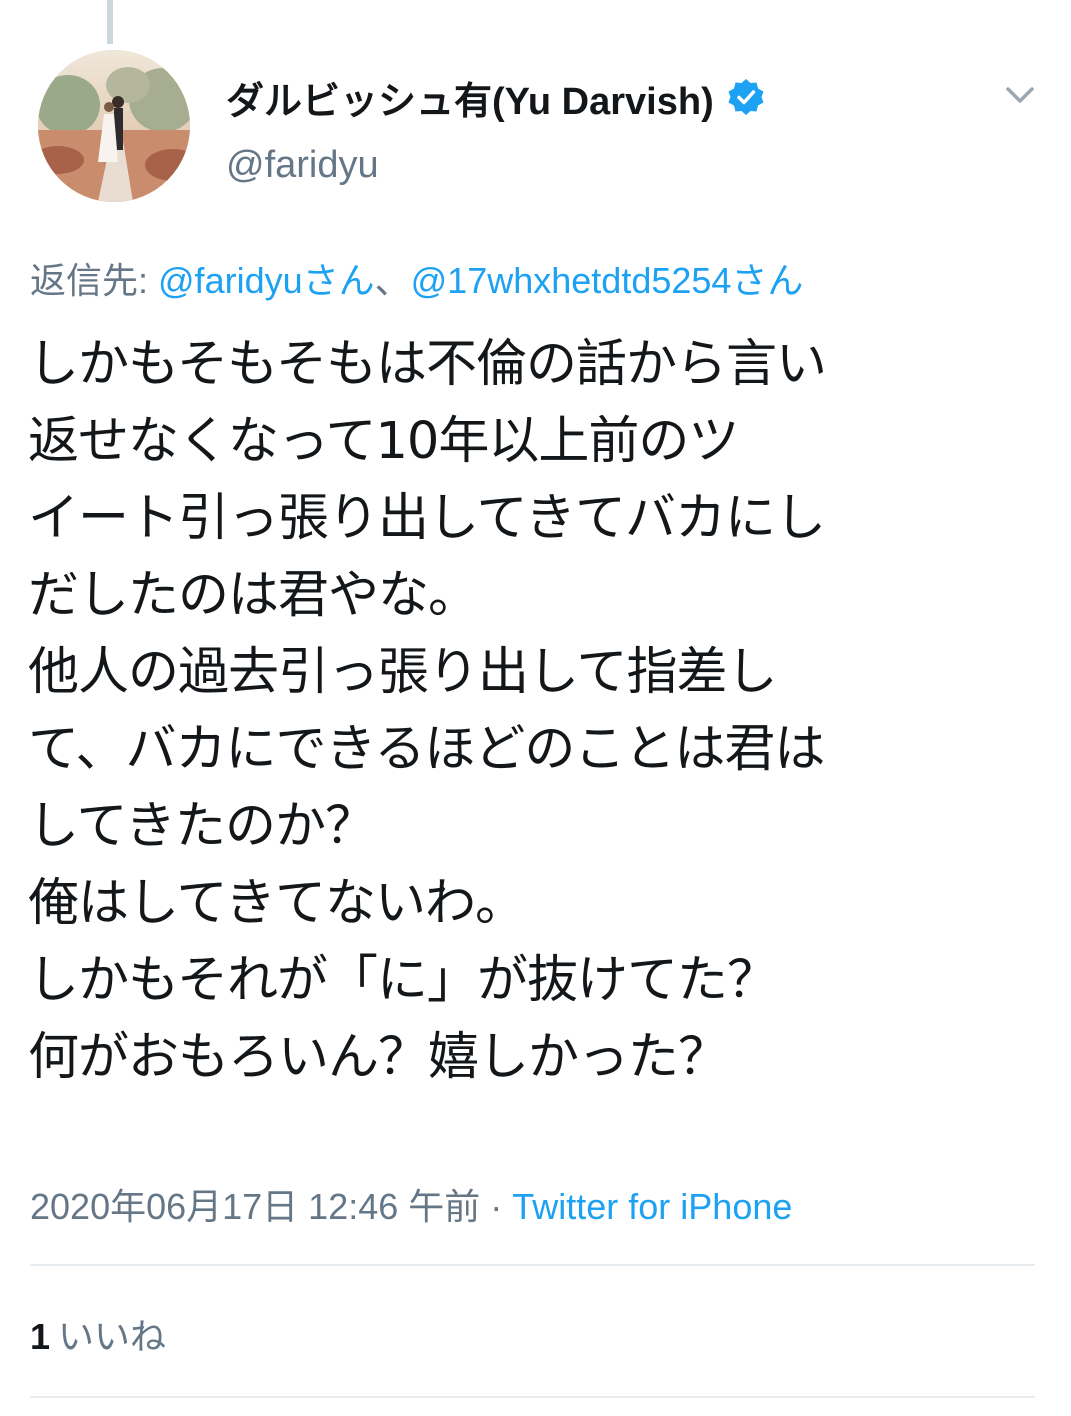  I want to click on like-count: 1, so click(40, 1336).